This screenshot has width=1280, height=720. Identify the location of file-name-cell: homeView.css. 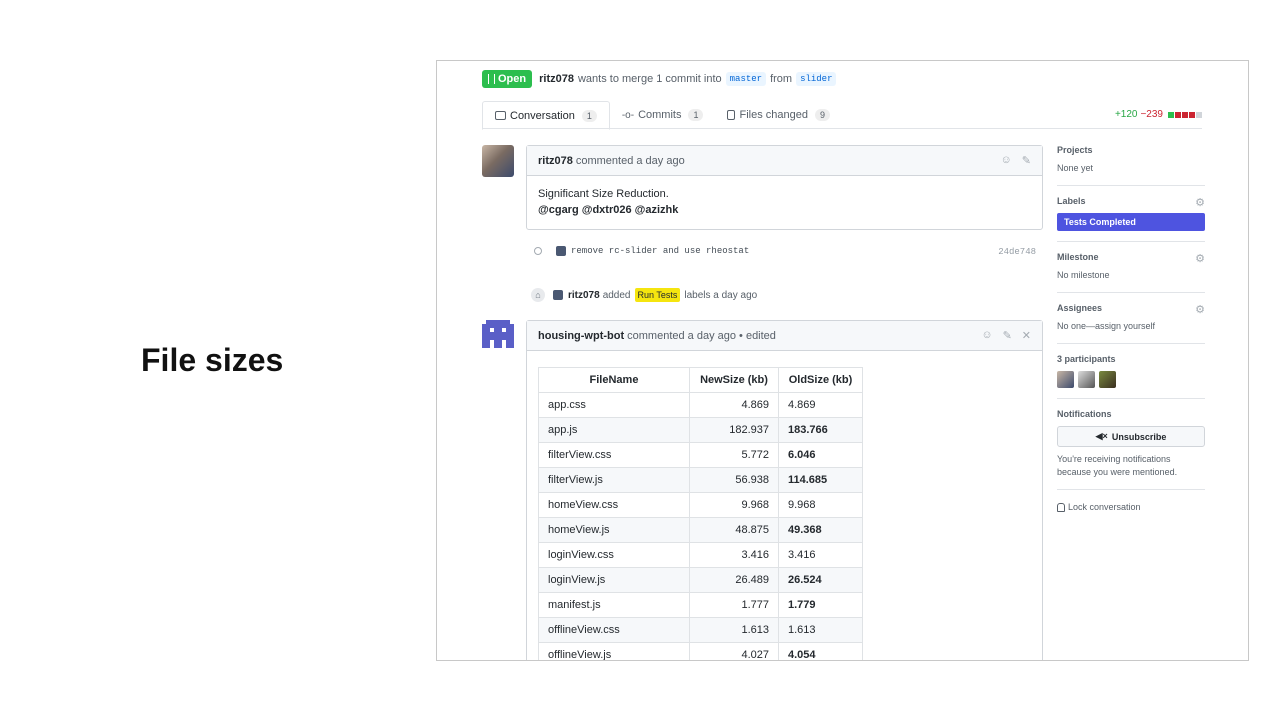
(614, 505).